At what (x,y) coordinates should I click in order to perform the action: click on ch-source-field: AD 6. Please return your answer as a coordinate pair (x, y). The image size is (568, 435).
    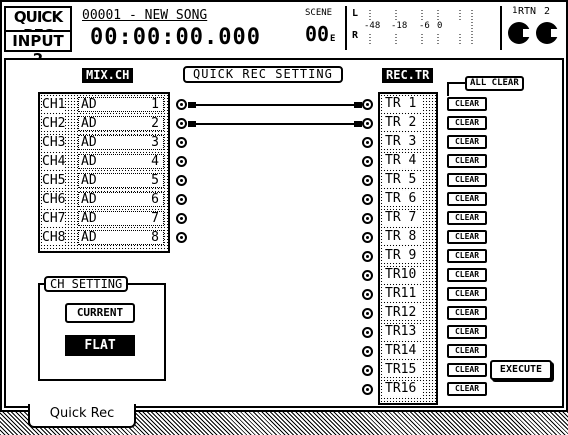
    Looking at the image, I should click on (121, 199).